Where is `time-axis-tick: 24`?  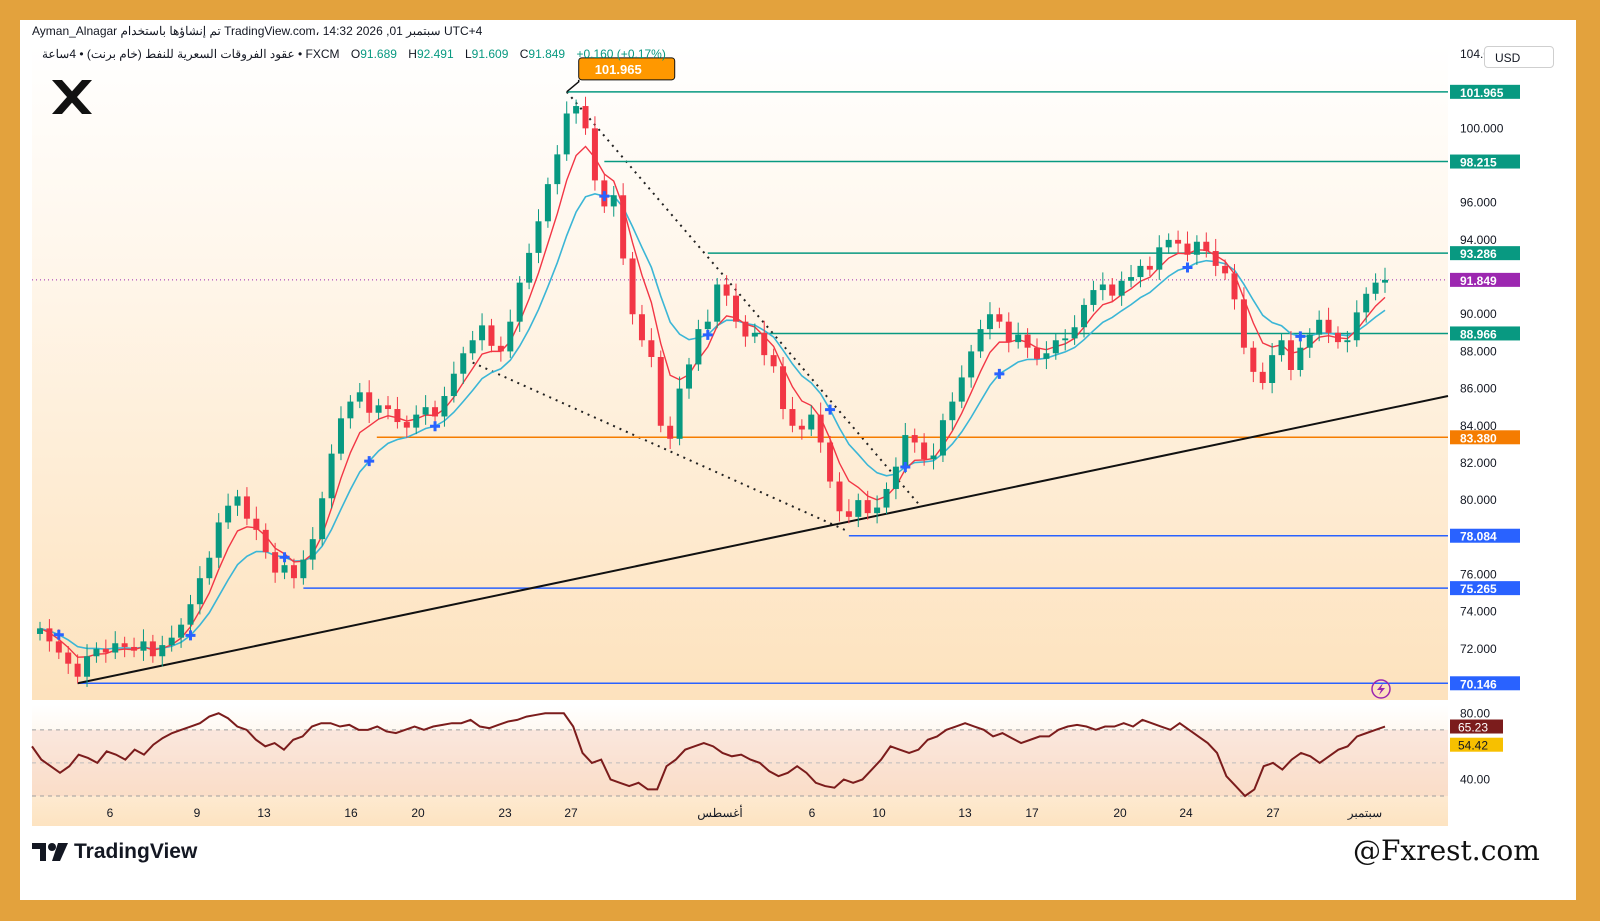
time-axis-tick: 24 is located at coordinates (1186, 813).